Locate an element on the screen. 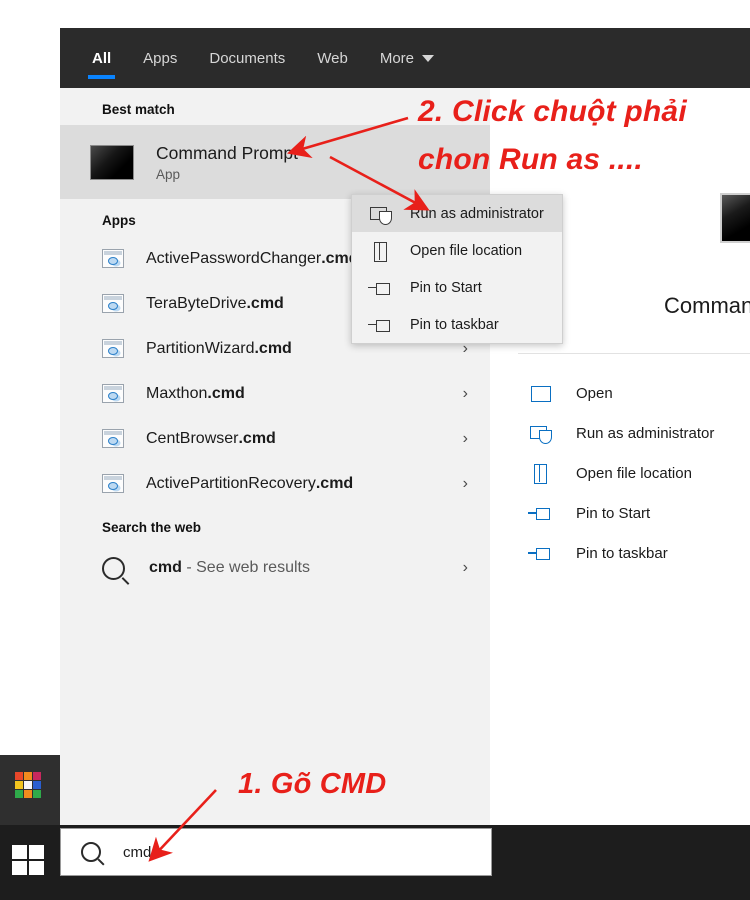 This screenshot has width=750, height=900. tab-more-label: More is located at coordinates (397, 58).